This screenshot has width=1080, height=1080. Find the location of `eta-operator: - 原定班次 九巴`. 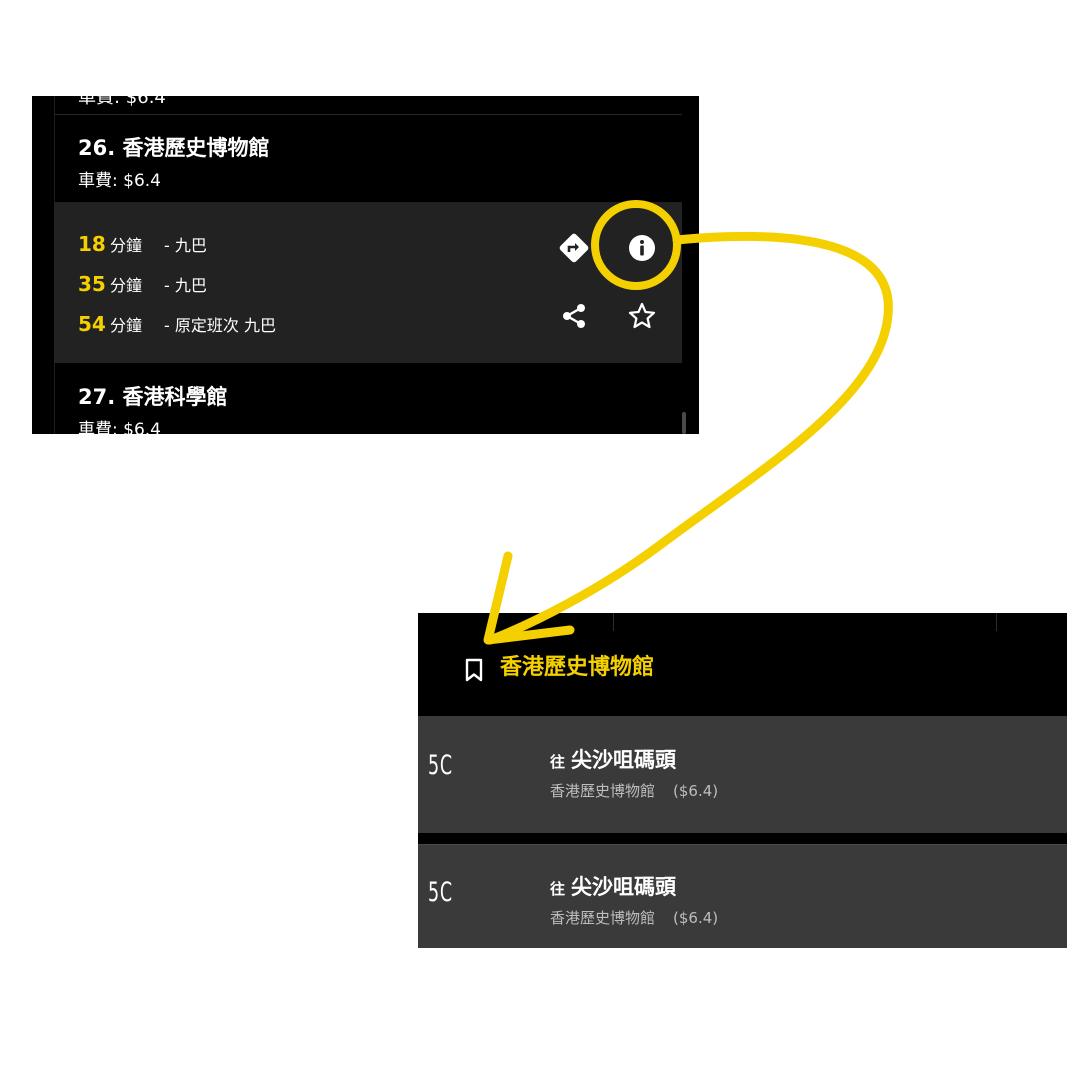

eta-operator: - 原定班次 九巴 is located at coordinates (220, 325).